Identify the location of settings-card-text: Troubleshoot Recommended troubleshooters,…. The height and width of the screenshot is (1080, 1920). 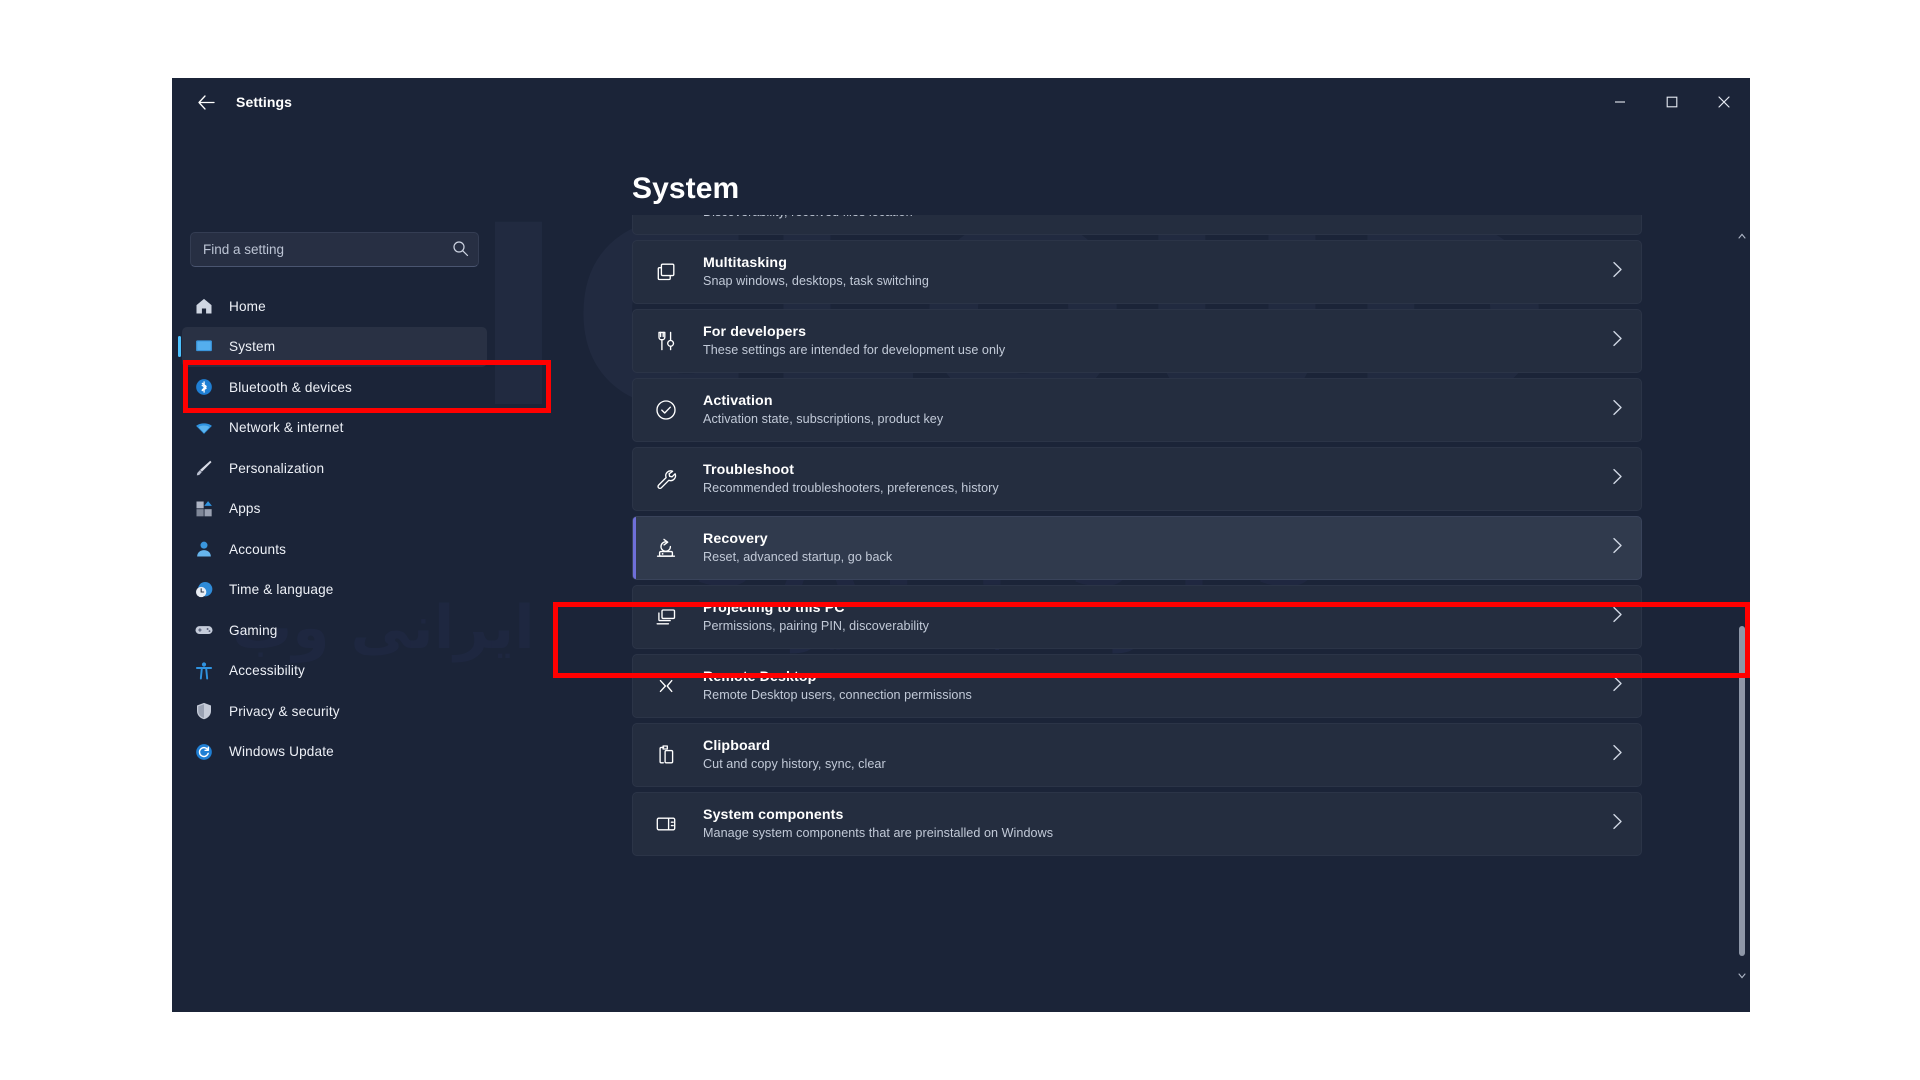
(1151, 479).